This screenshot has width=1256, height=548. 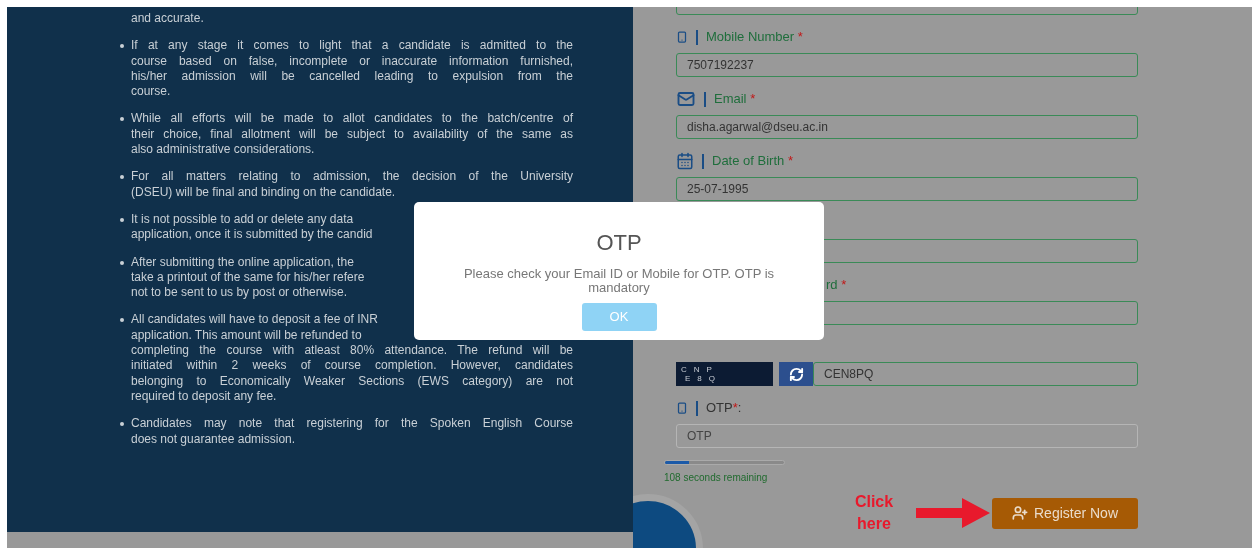 What do you see at coordinates (246, 335) in the screenshot?
I see `terms-text-line: application. This amount will be refunded to` at bounding box center [246, 335].